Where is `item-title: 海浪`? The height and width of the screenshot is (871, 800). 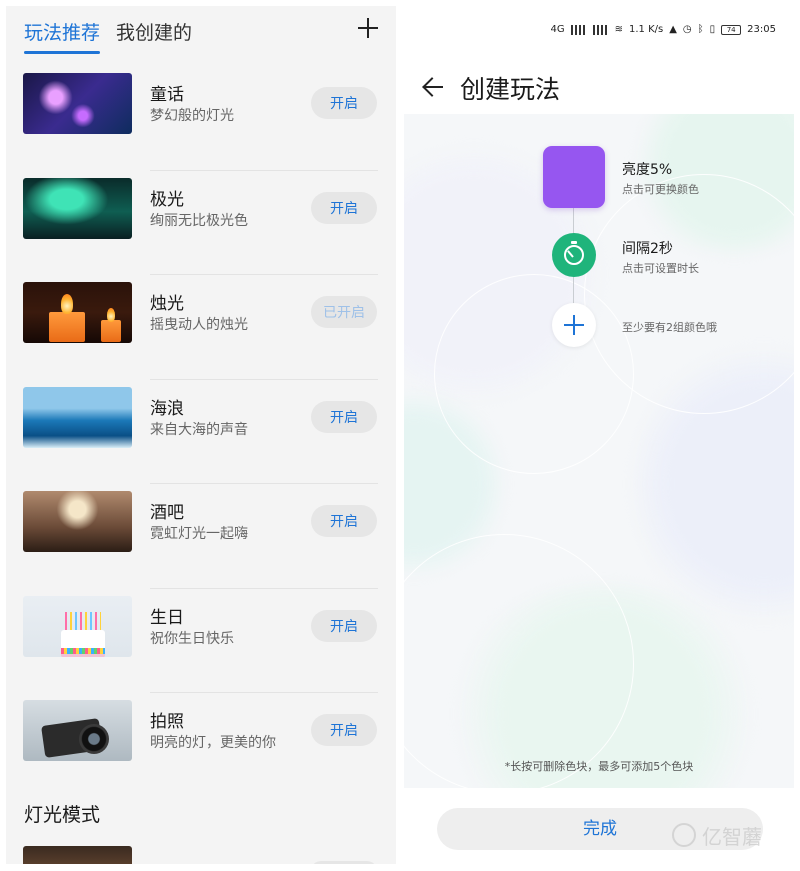 item-title: 海浪 is located at coordinates (167, 408).